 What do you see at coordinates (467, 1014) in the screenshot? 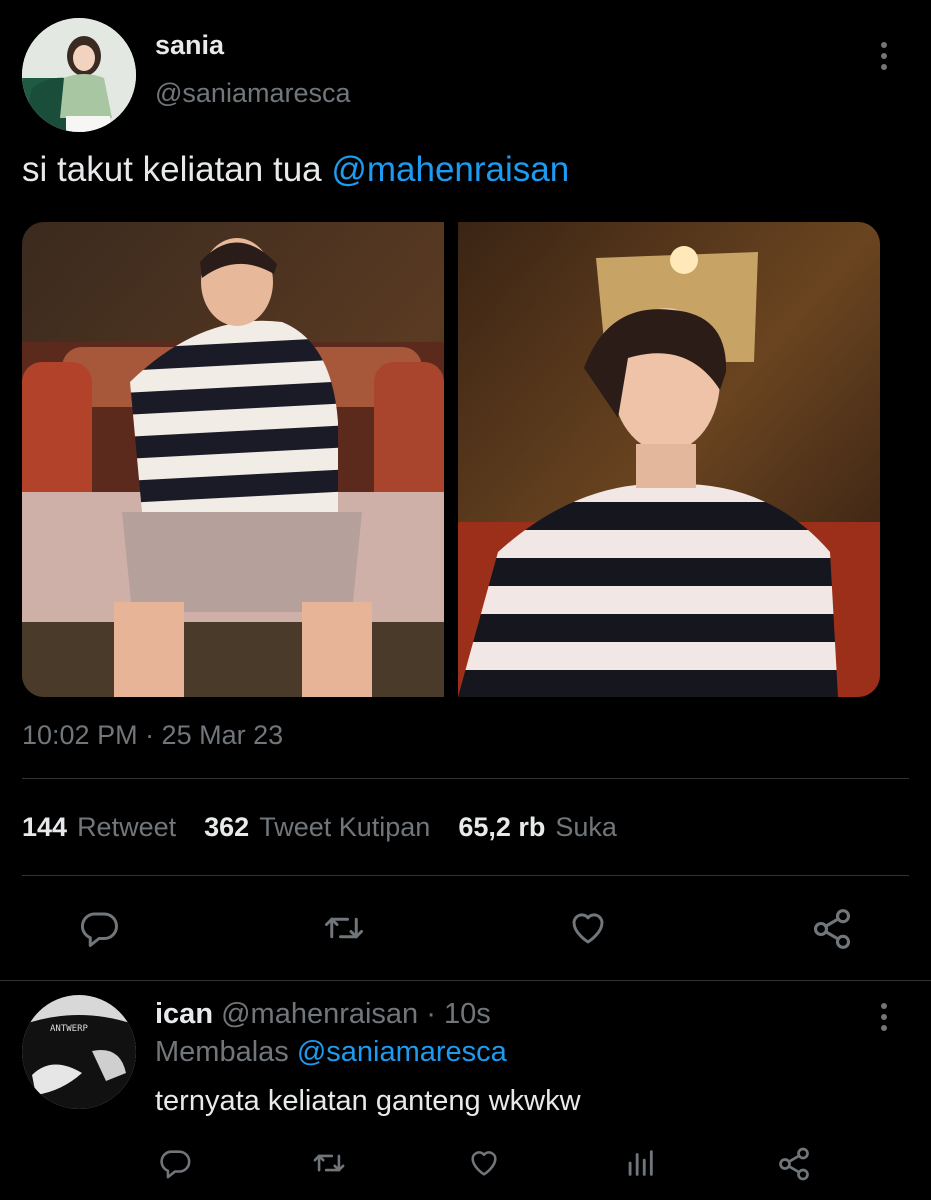
I see `reply-time: 10s` at bounding box center [467, 1014].